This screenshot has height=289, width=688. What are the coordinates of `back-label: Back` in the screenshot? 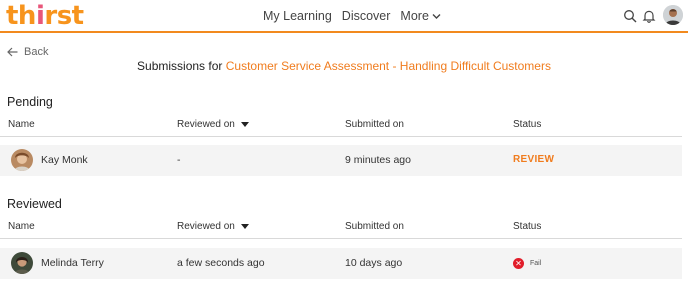 It's located at (36, 52).